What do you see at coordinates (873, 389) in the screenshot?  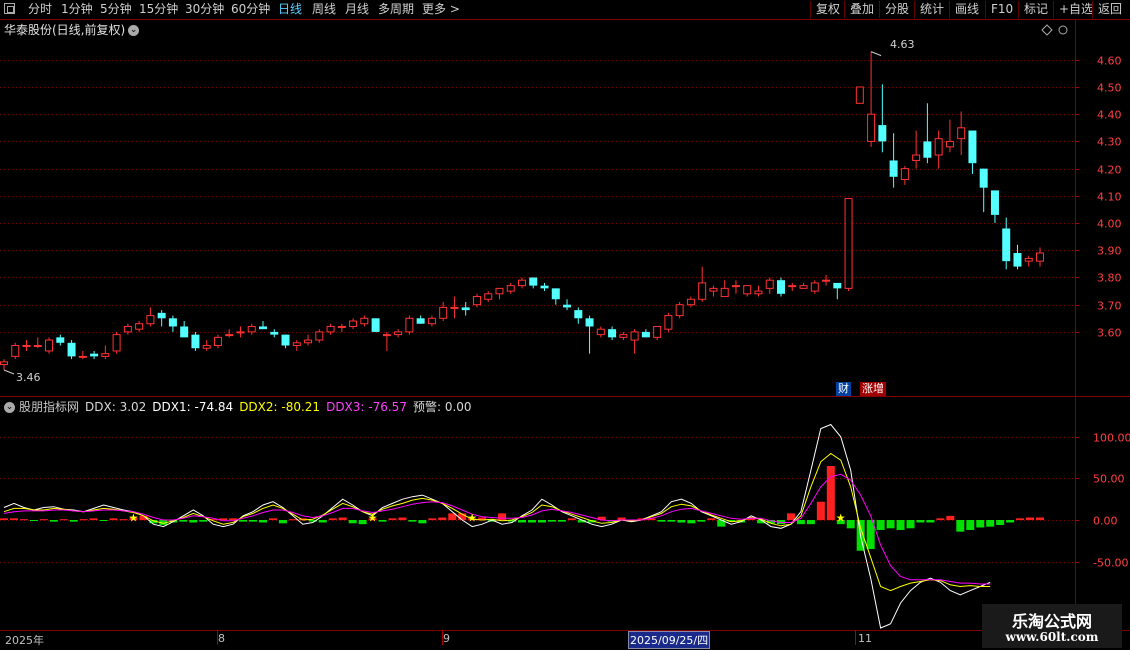 I see `increase-badge: 涨增` at bounding box center [873, 389].